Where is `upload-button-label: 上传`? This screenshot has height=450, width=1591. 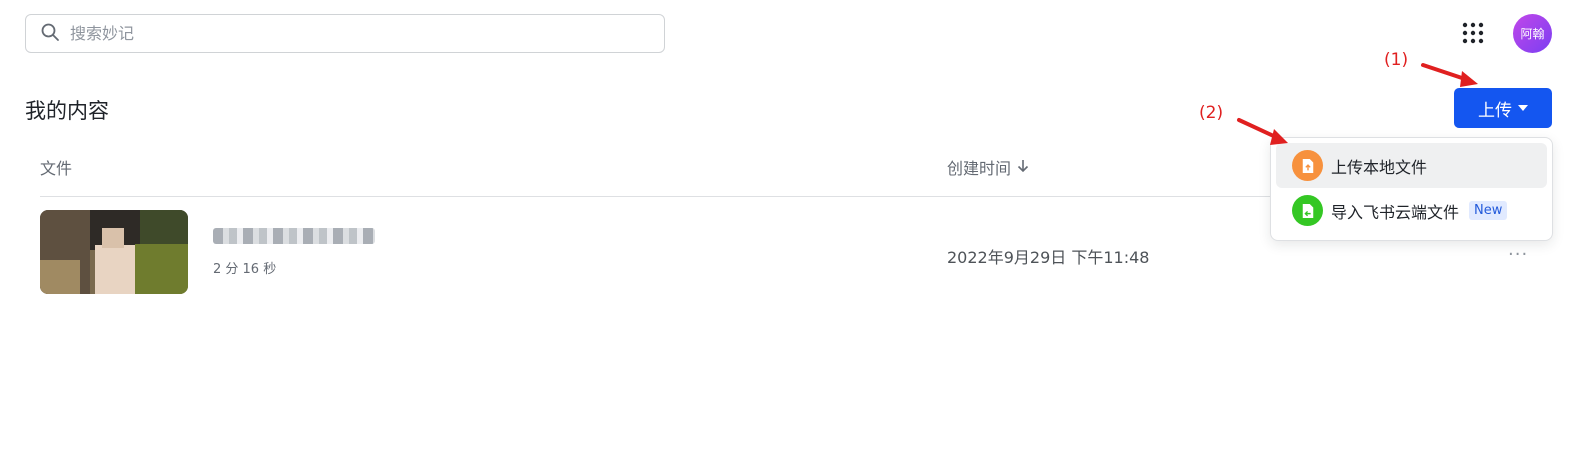
upload-button-label: 上传 is located at coordinates (1495, 110).